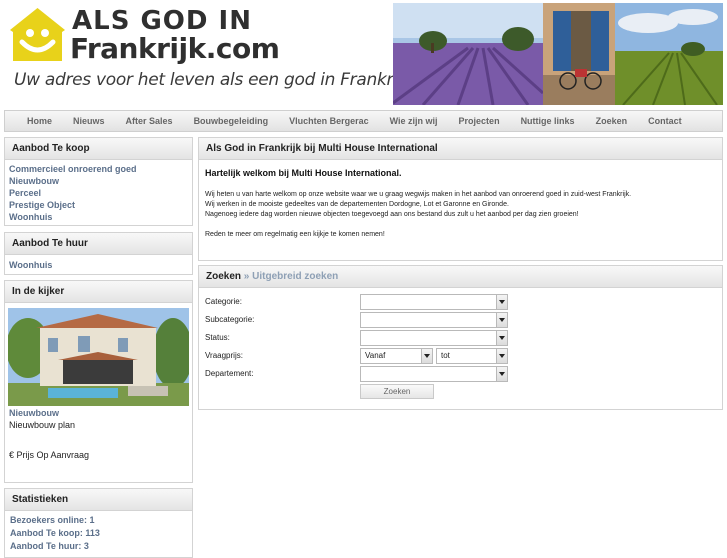  I want to click on row-departement: Departement:, so click(465, 374).